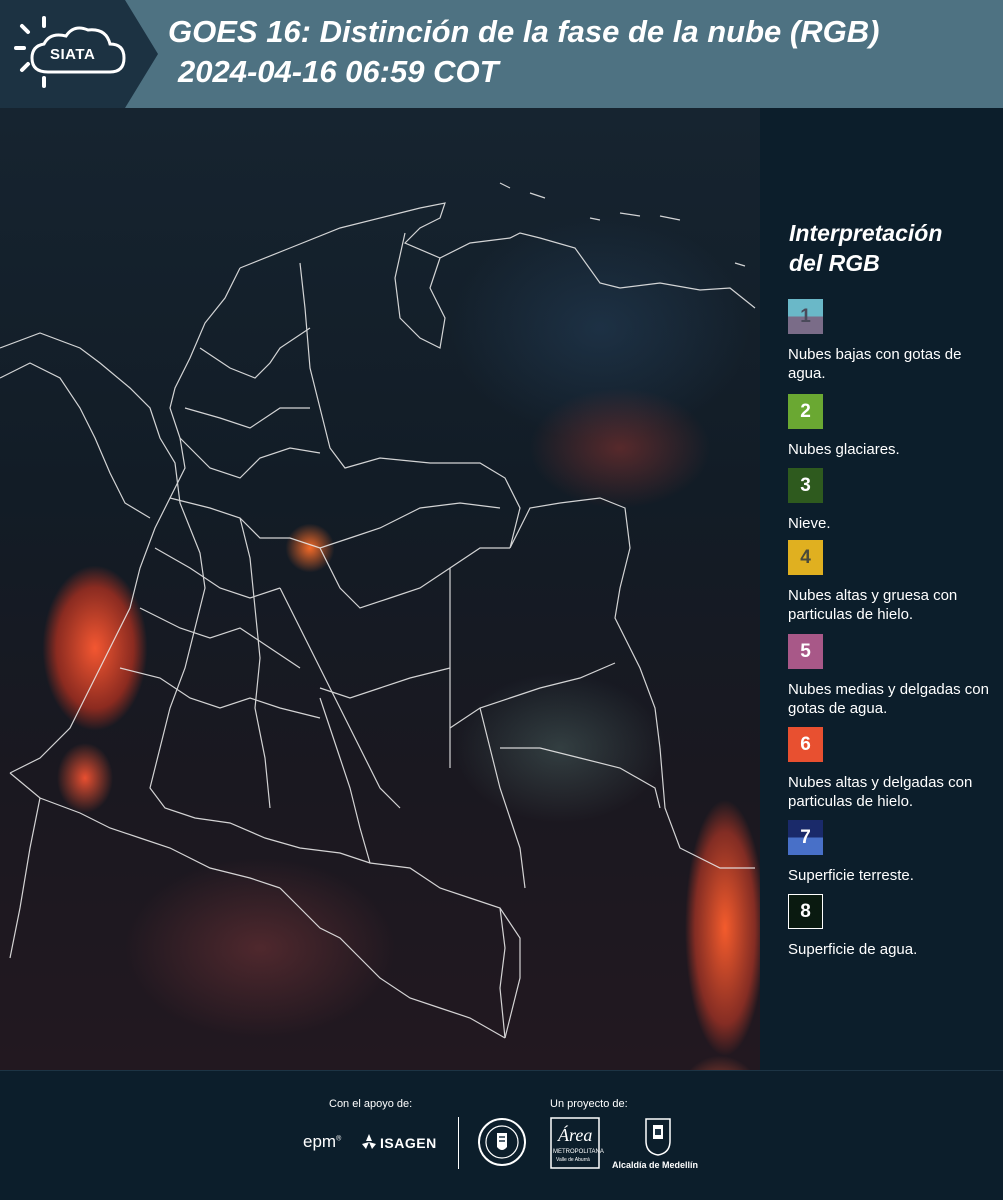 The width and height of the screenshot is (1003, 1200). I want to click on isagen-text: ISAGEN, so click(408, 1143).